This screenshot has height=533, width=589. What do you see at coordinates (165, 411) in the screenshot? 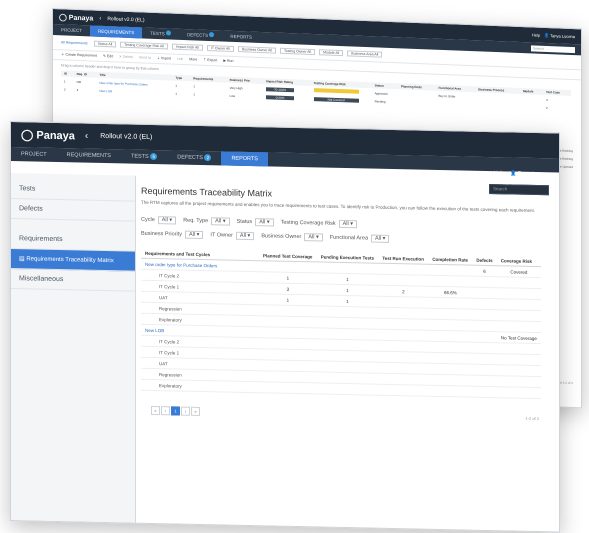
I see `prev-page-button: ‹` at bounding box center [165, 411].